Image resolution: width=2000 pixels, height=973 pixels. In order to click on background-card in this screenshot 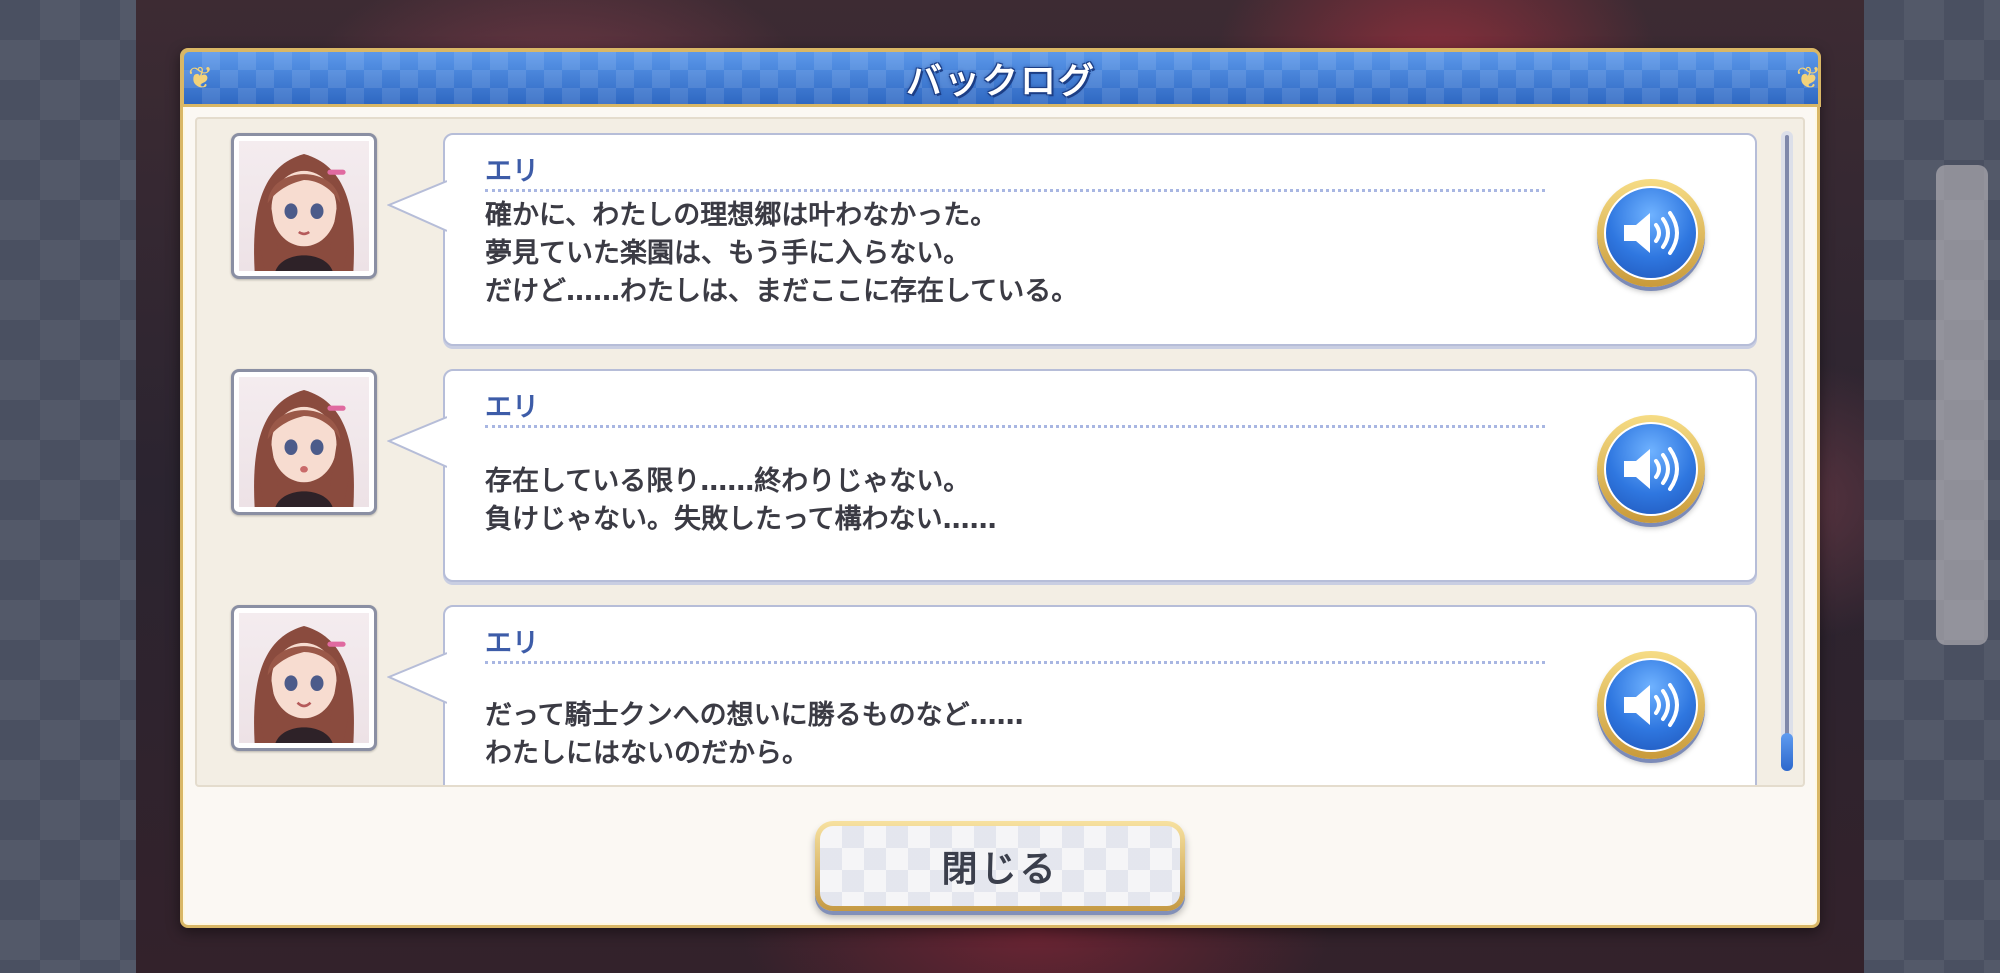, I will do `click(1962, 405)`.